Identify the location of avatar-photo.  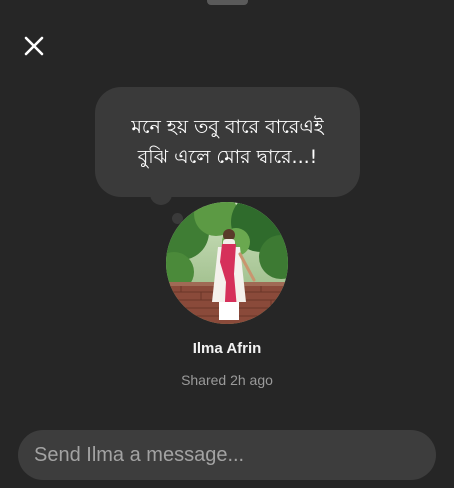
(227, 263).